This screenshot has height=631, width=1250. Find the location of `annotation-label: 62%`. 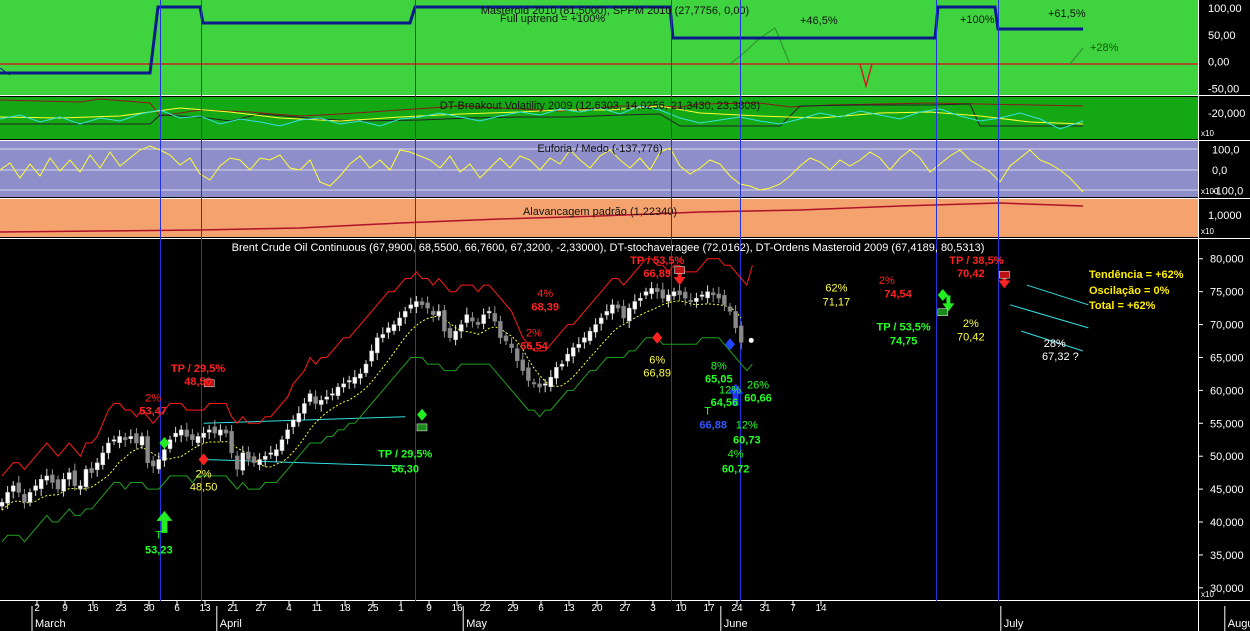

annotation-label: 62% is located at coordinates (836, 289).